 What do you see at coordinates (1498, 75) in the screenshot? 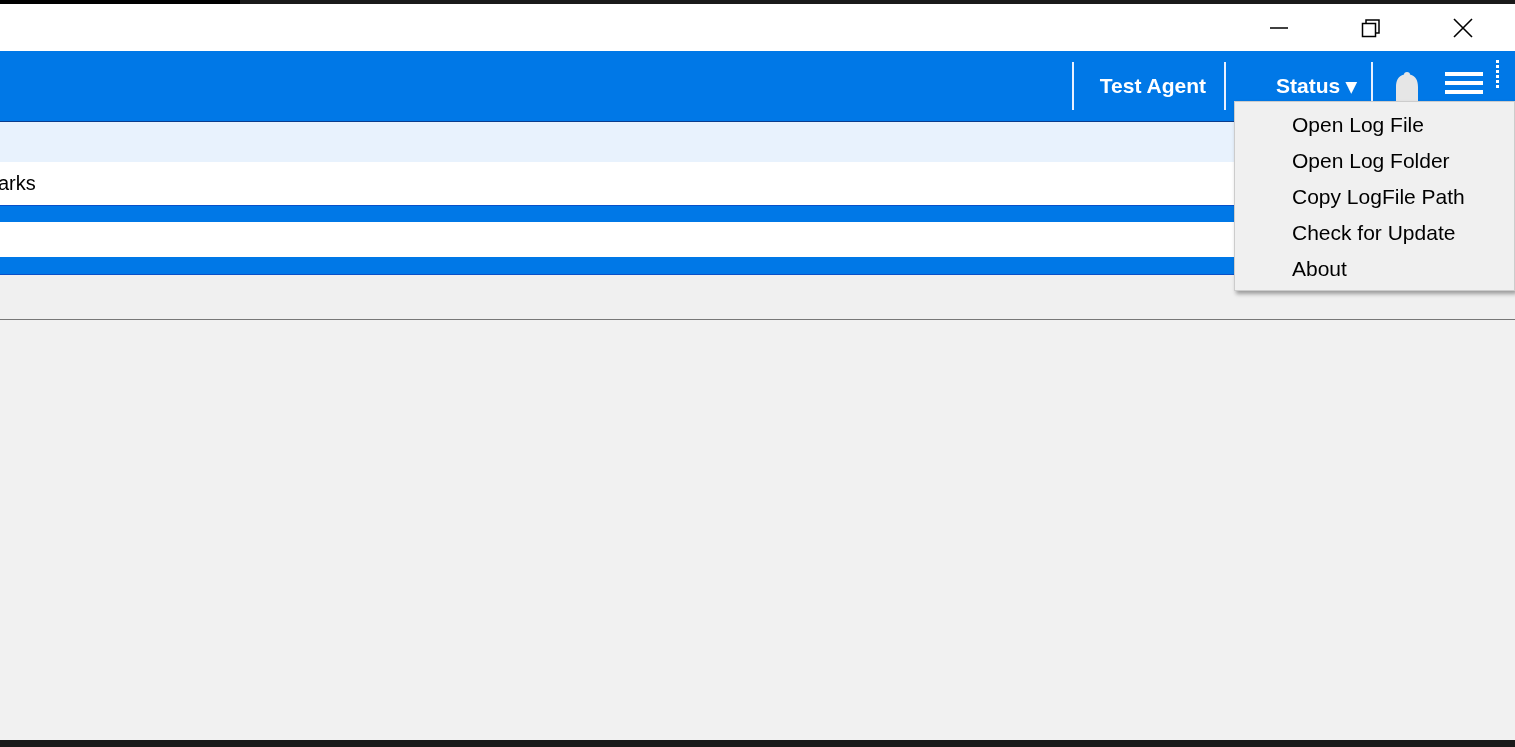
I see `more-icon` at bounding box center [1498, 75].